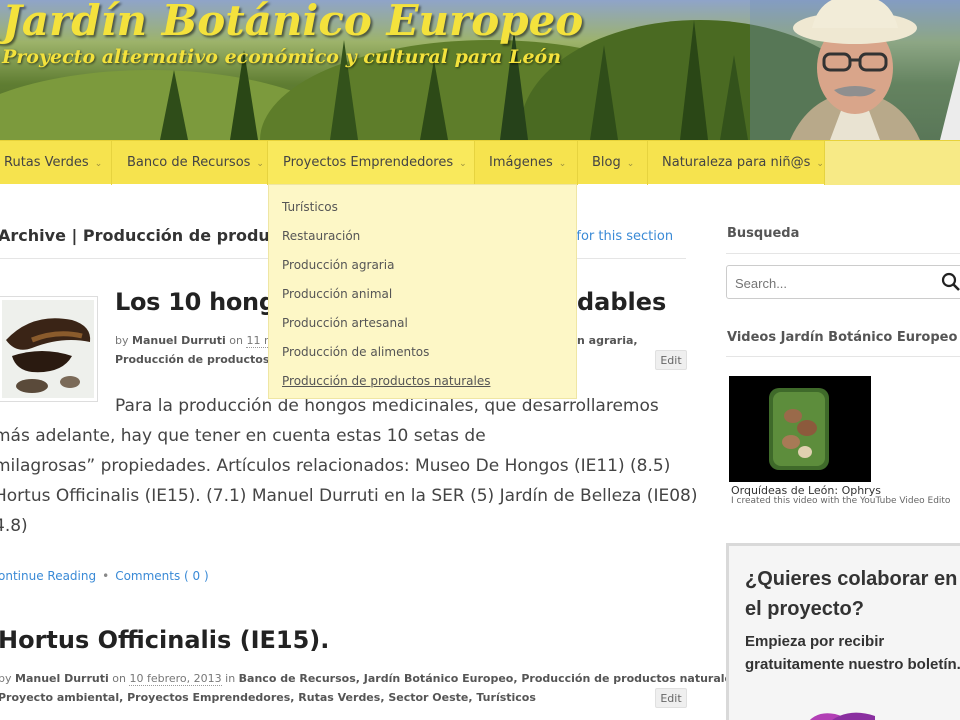 This screenshot has height=720, width=960. I want to click on post-meta: by Manuel Durruti on 11 may, so click(201, 341).